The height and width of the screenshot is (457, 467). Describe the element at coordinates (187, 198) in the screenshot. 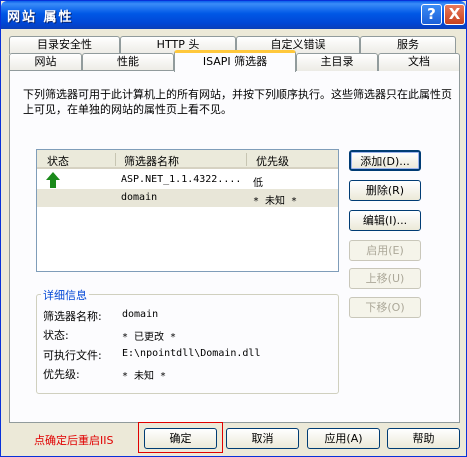

I see `table-row: domain * 未知 *` at that location.